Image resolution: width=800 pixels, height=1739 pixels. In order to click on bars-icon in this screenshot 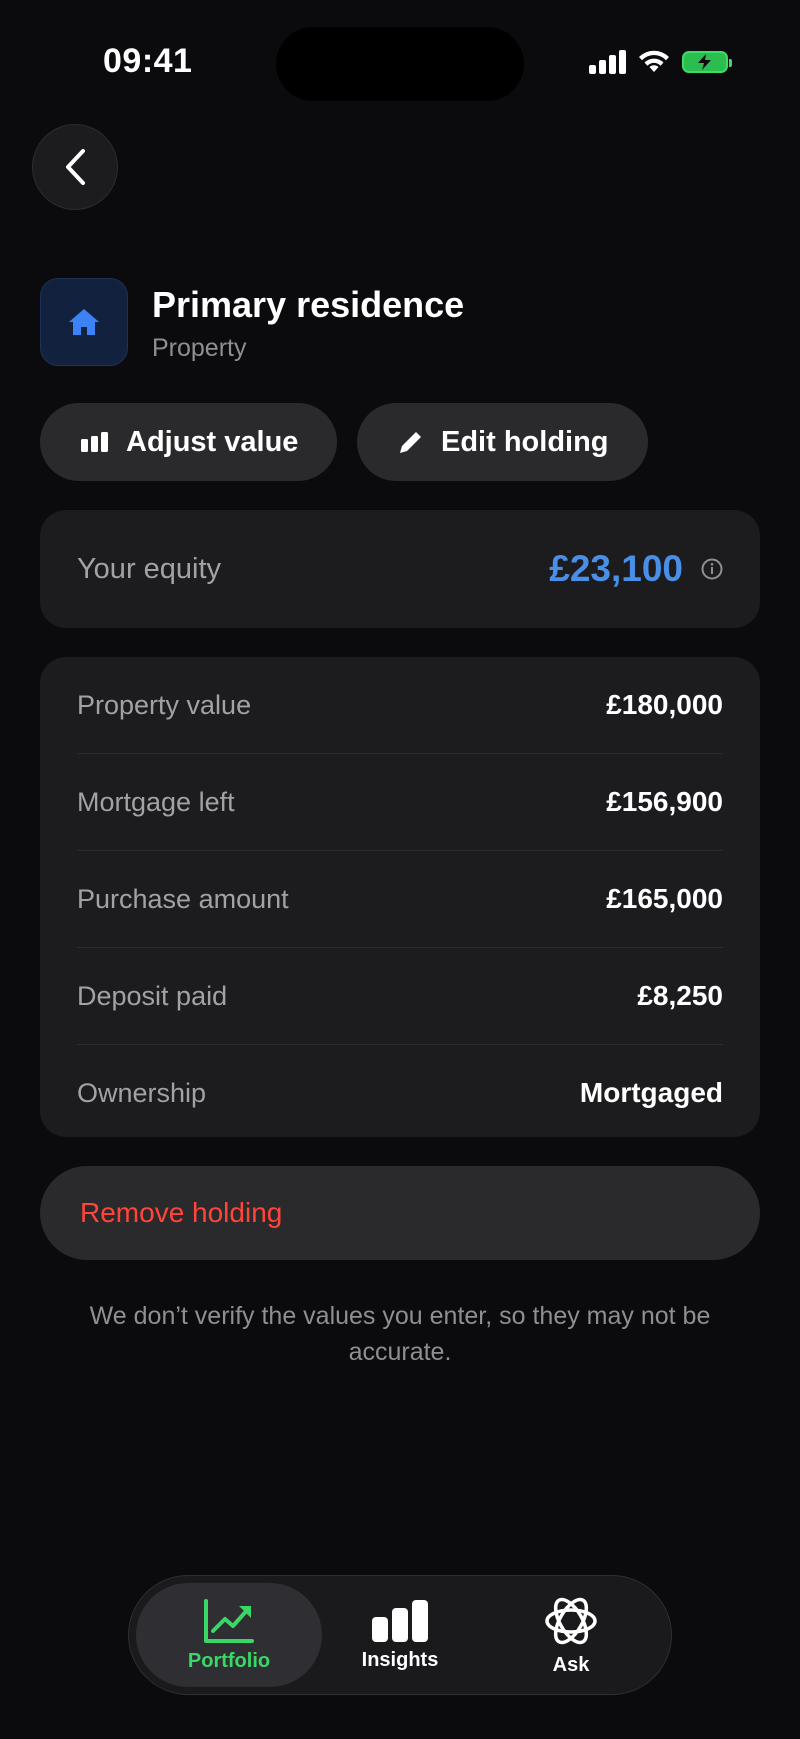, I will do `click(94, 442)`.